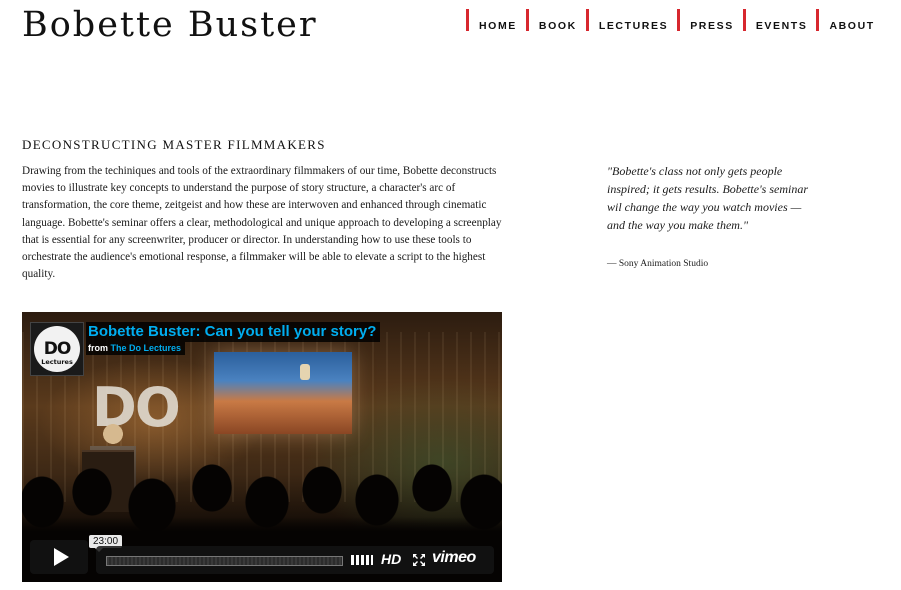 Image resolution: width=901 pixels, height=590 pixels. I want to click on video-title-link: Bobette Buster: Can you tell your story?, so click(233, 332).